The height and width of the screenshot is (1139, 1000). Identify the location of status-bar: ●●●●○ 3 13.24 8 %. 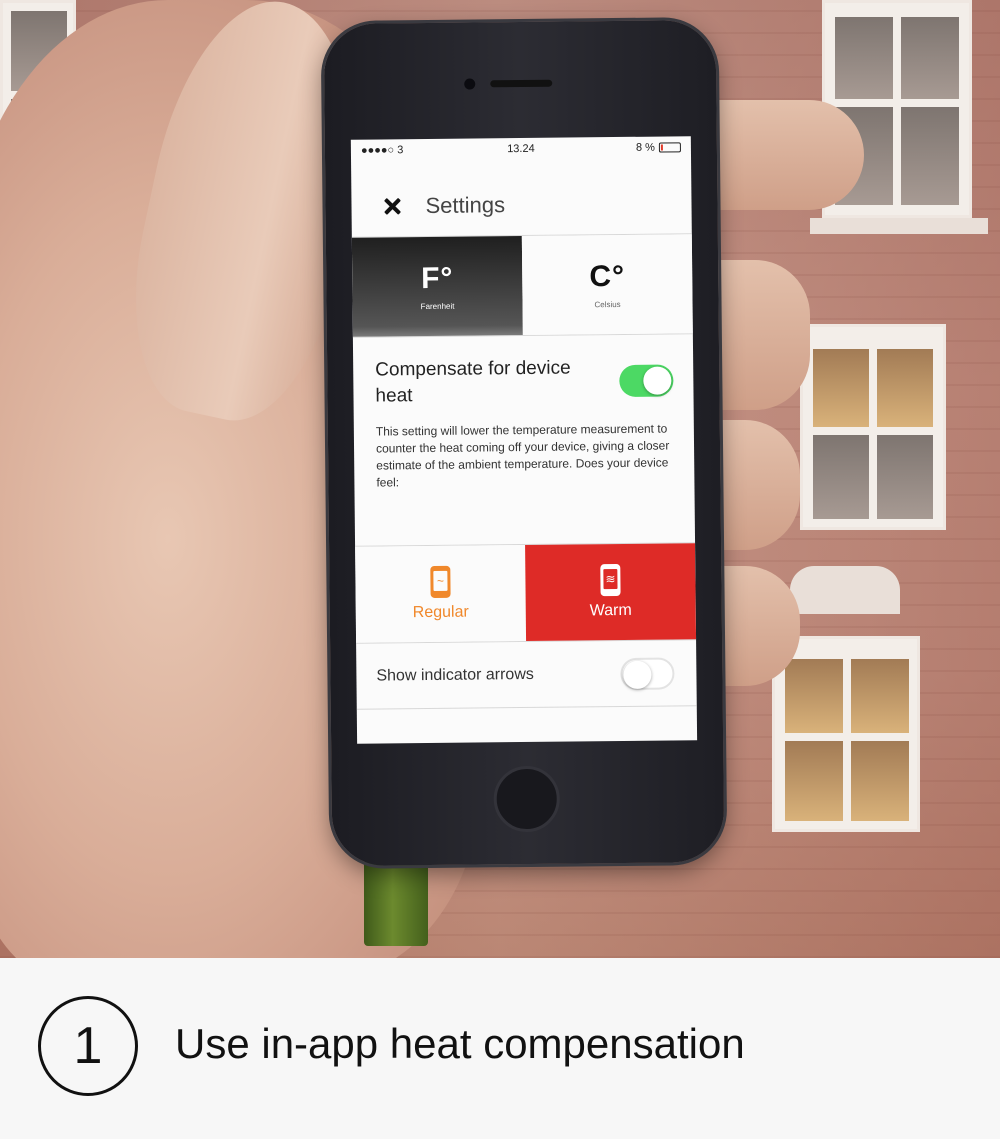
(521, 149).